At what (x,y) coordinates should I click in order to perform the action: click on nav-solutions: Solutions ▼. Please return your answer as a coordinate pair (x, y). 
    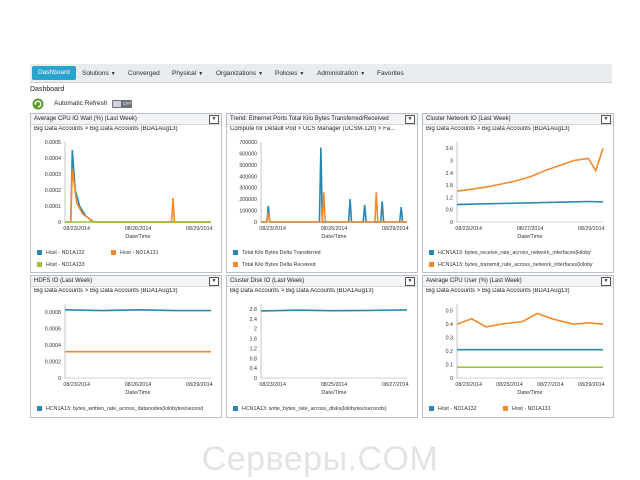
    Looking at the image, I should click on (99, 73).